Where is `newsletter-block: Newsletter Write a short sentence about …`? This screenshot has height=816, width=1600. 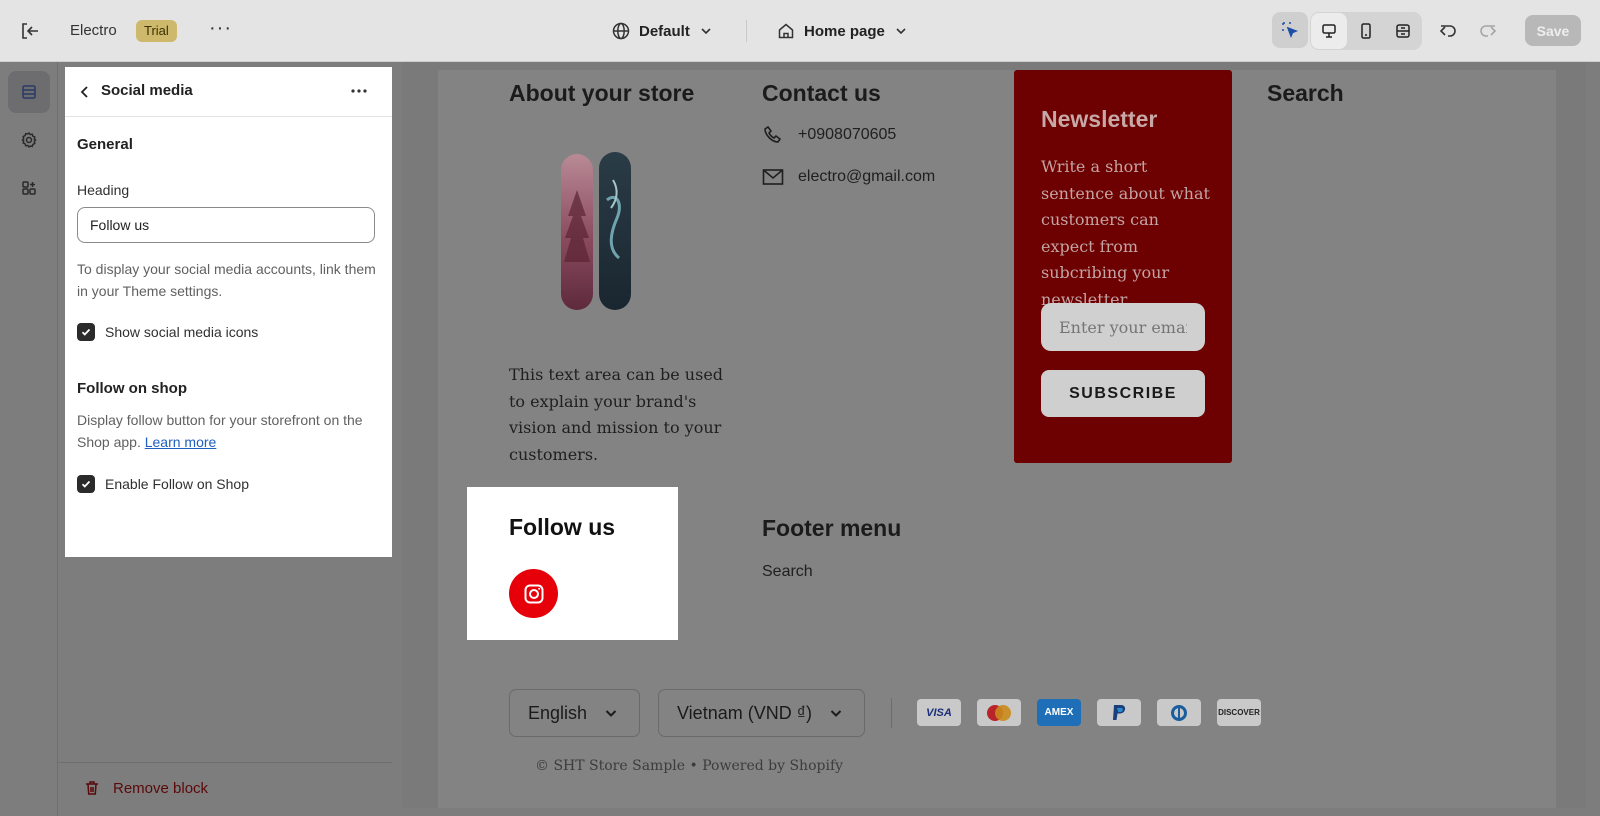
newsletter-block: Newsletter Write a short sentence about … is located at coordinates (1123, 266).